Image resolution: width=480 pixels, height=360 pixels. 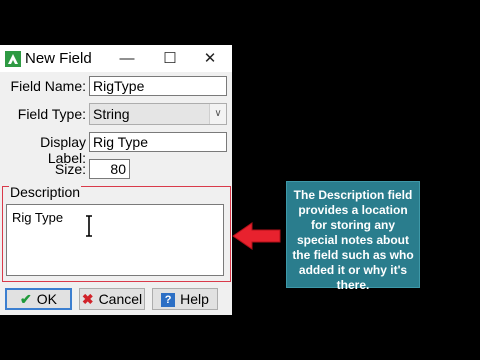 What do you see at coordinates (87, 299) in the screenshot?
I see `x-icon: ✖` at bounding box center [87, 299].